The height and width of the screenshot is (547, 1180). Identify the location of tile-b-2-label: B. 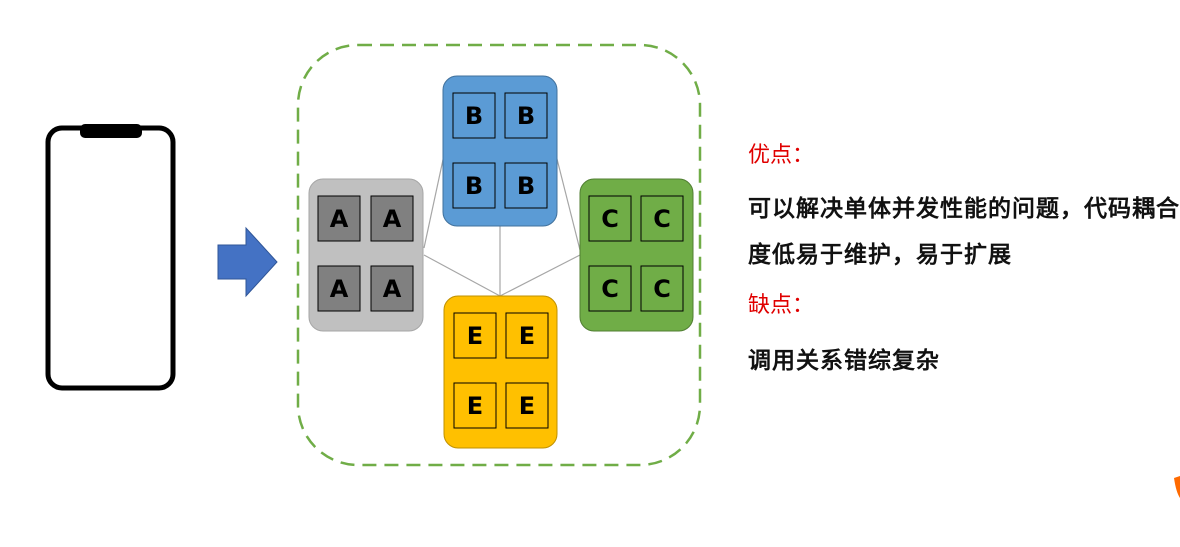
(526, 116).